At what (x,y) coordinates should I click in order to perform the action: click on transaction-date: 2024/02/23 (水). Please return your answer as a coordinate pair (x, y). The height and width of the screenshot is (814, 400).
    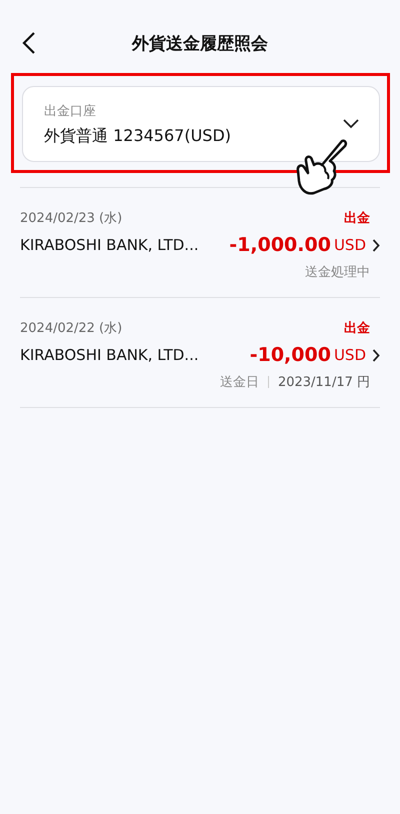
    Looking at the image, I should click on (71, 218).